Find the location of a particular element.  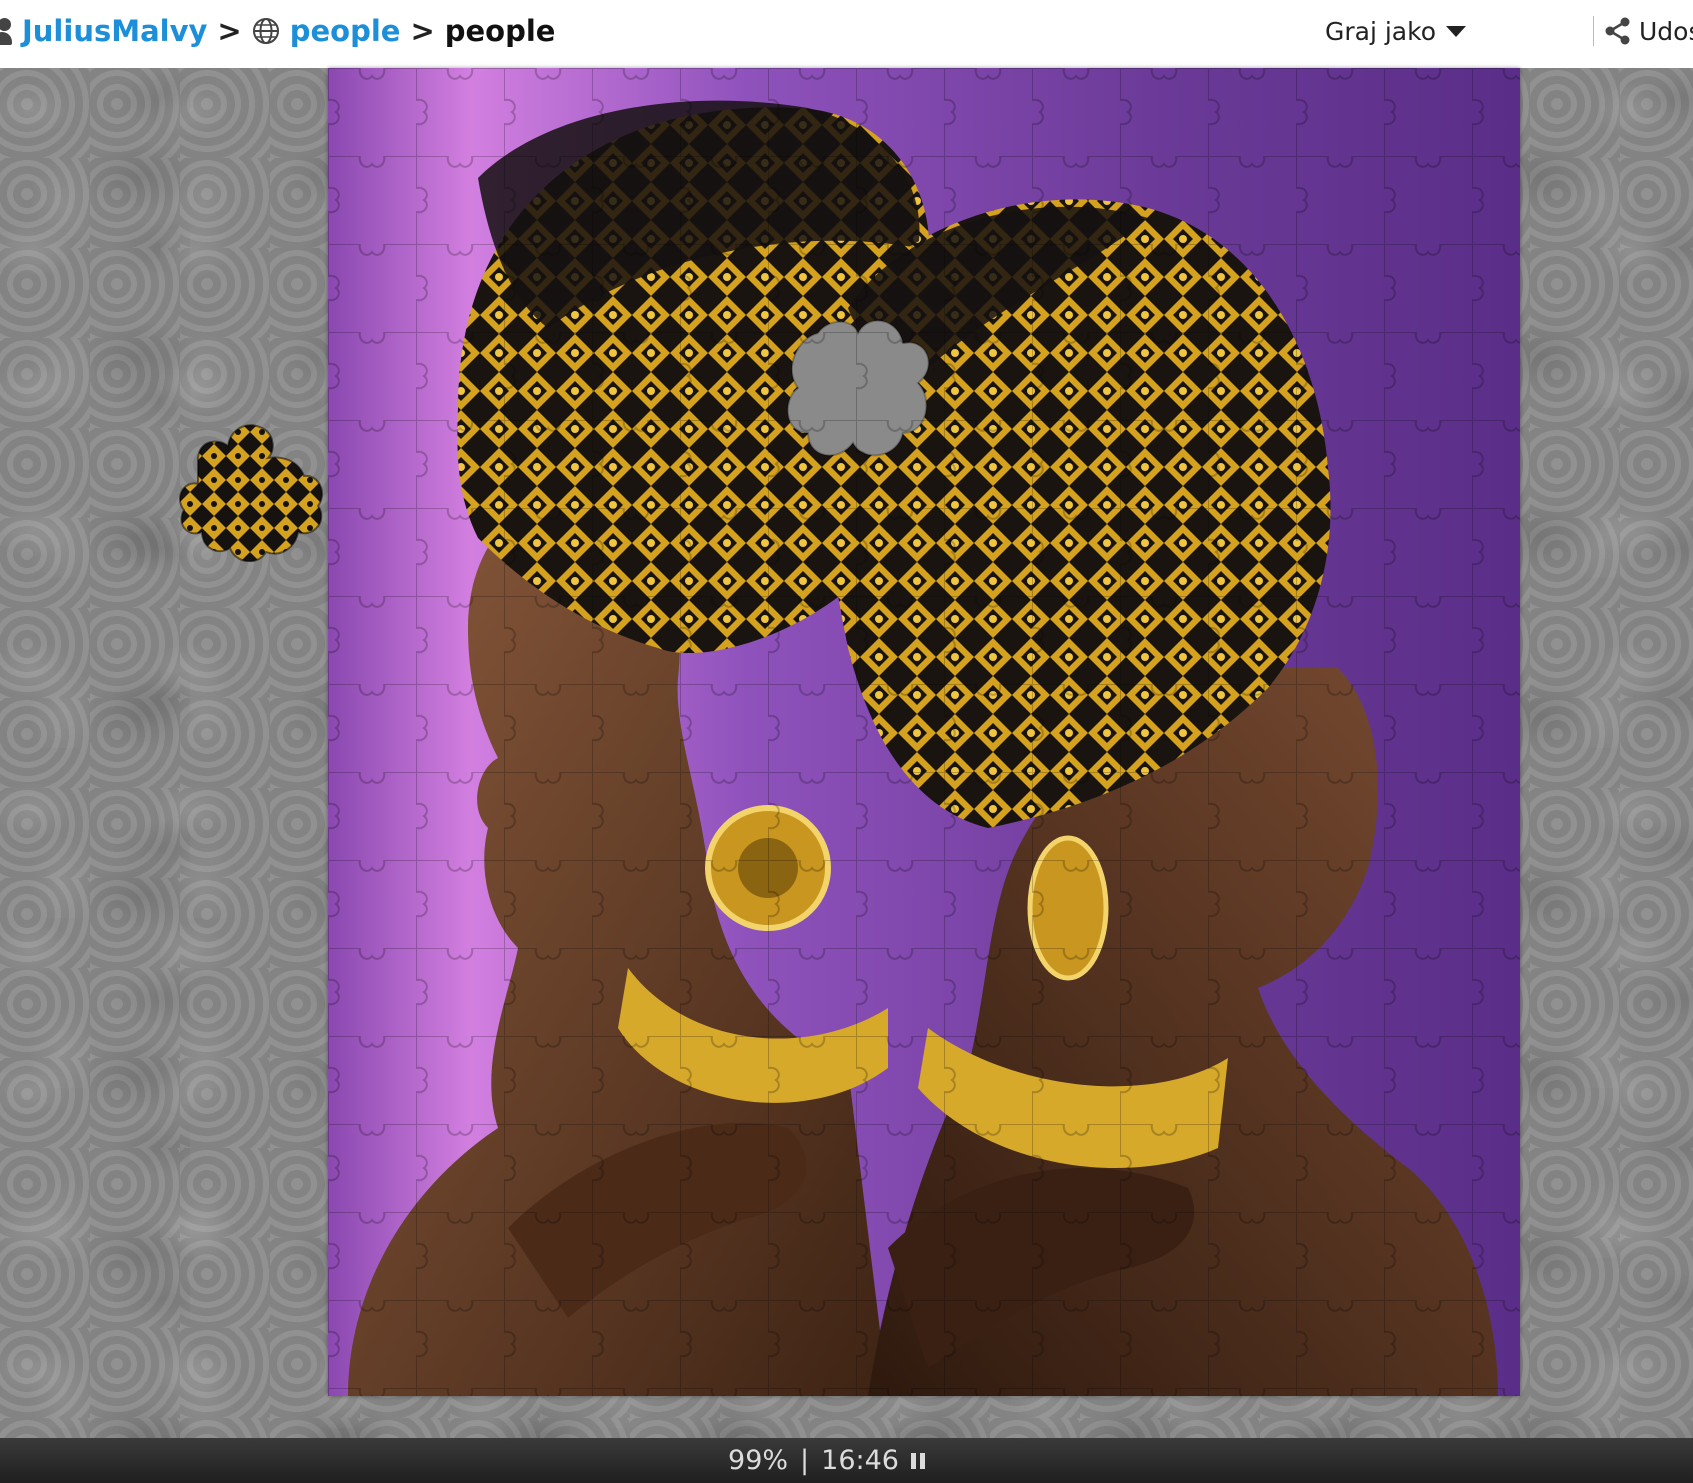

top-actions: Graj jako Udostępnij is located at coordinates (1463, 31).